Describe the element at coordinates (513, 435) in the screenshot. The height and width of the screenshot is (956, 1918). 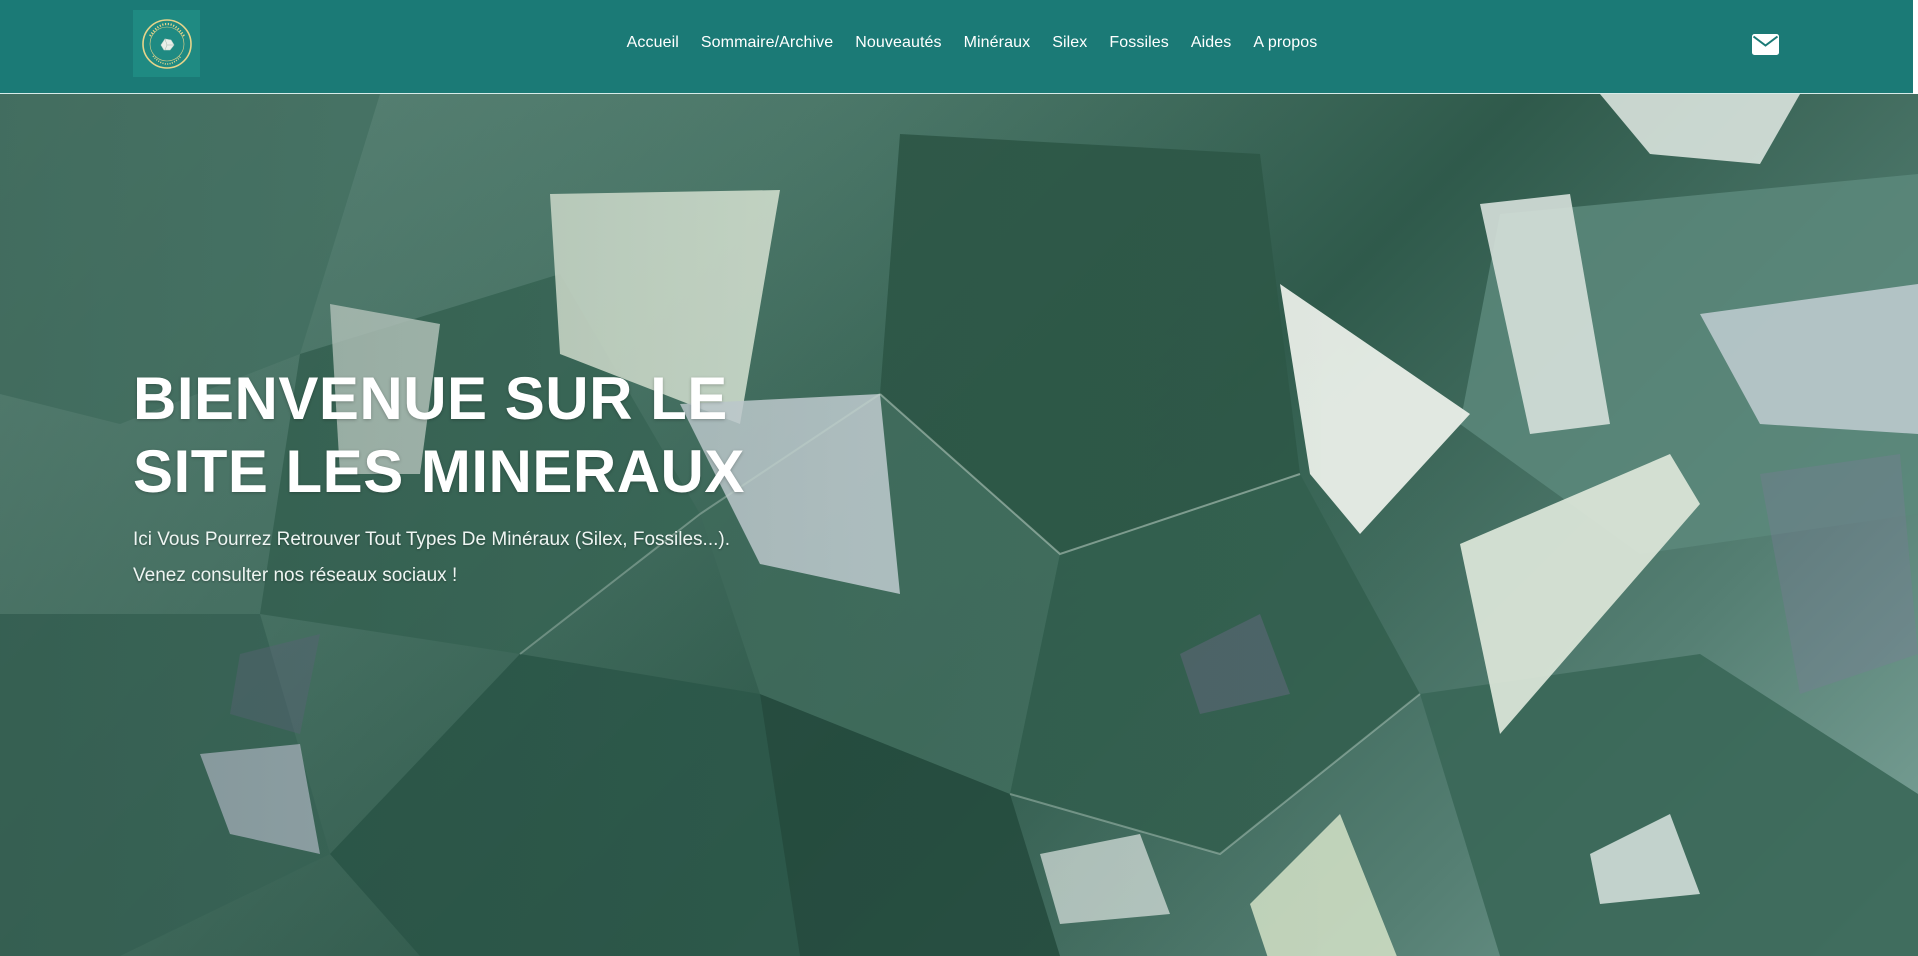
I see `hero-title: BIENVENUE SUR LE SITE LES MINERAUX` at that location.